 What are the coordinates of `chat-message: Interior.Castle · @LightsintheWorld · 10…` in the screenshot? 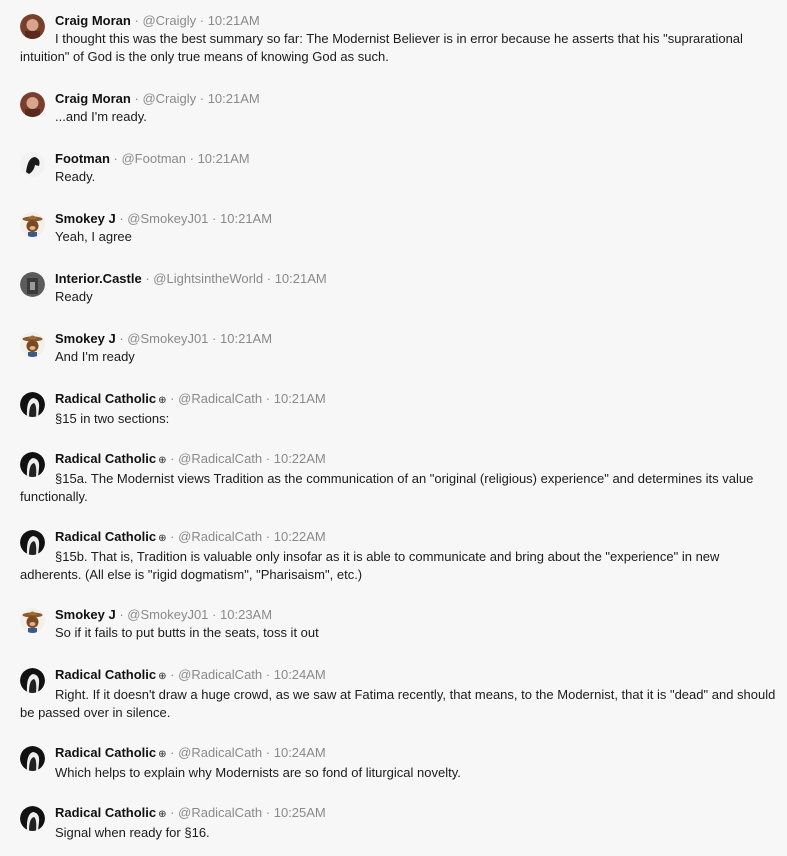 It's located at (398, 288).